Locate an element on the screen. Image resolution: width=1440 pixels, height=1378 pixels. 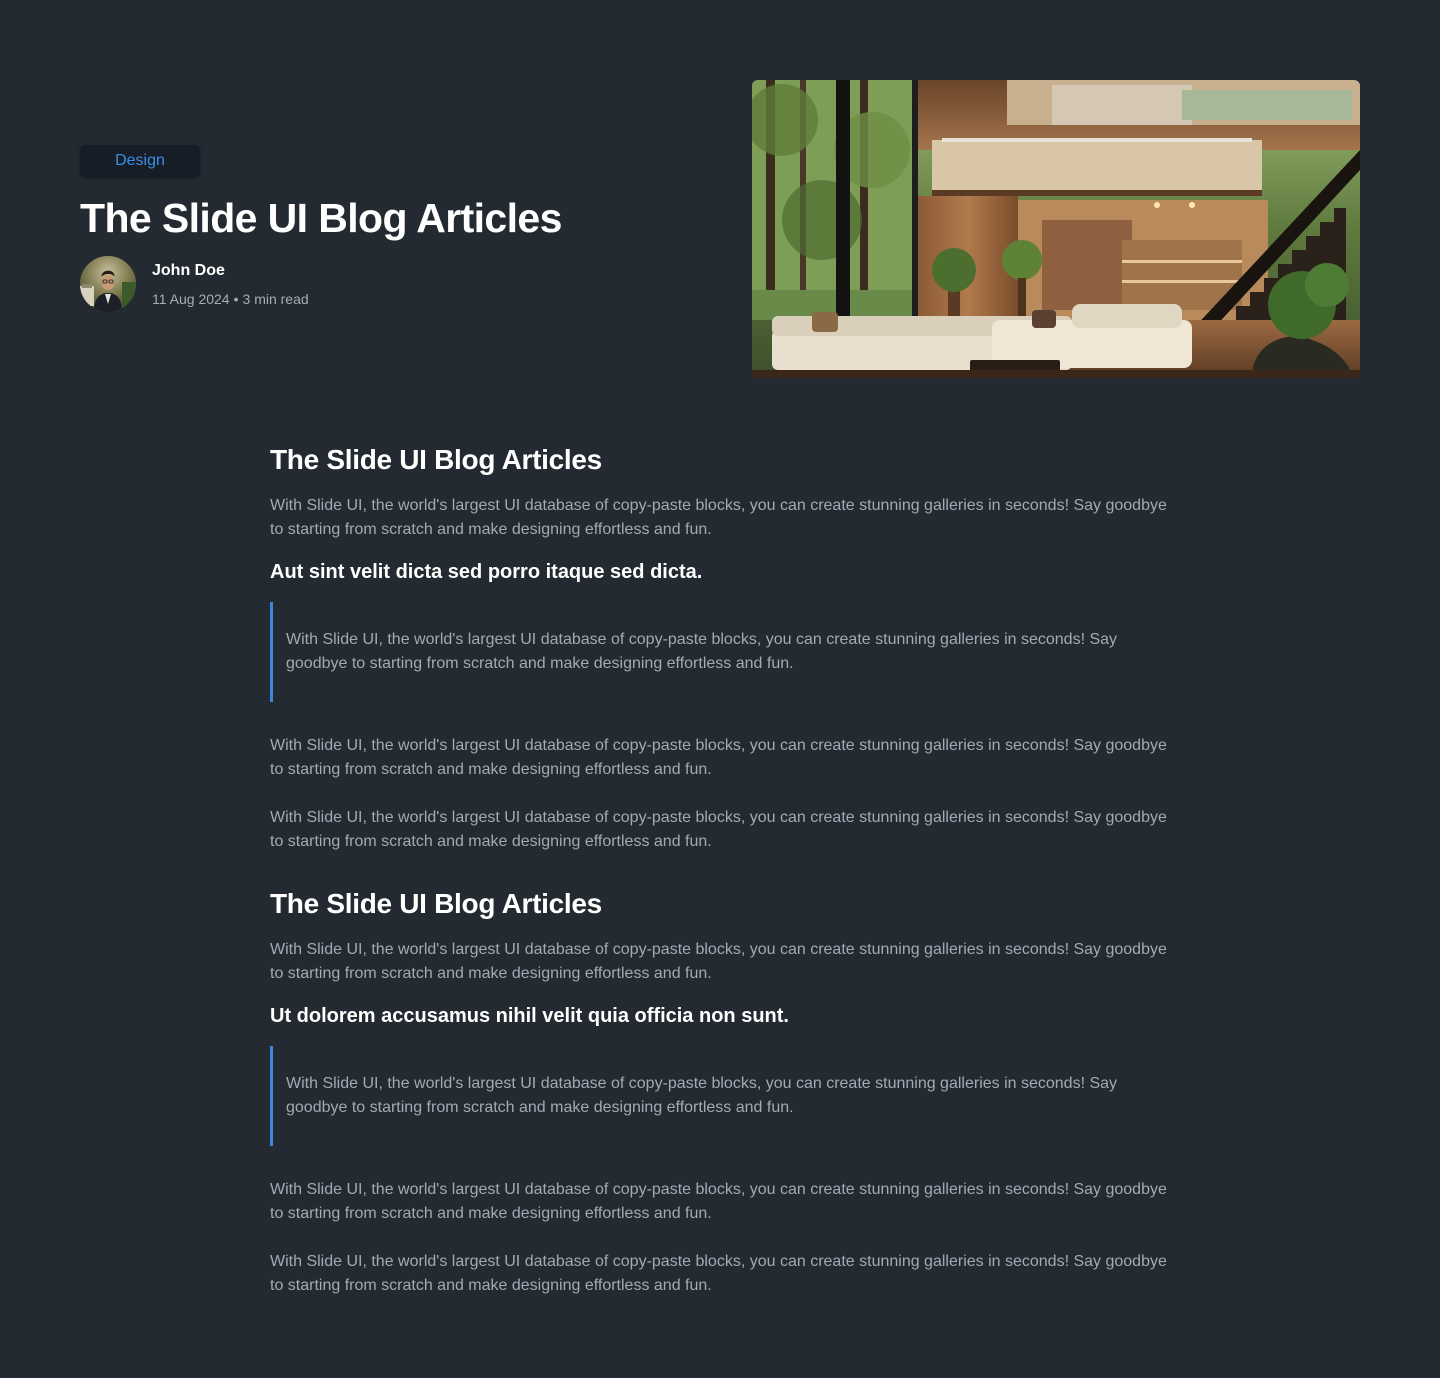
publish-date: 11 Aug 2024 is located at coordinates (191, 299).